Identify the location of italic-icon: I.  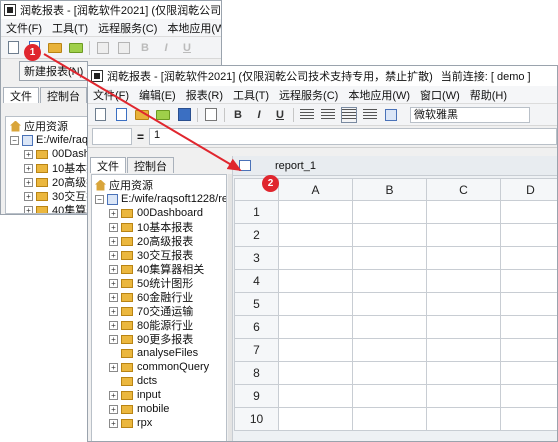
(259, 115).